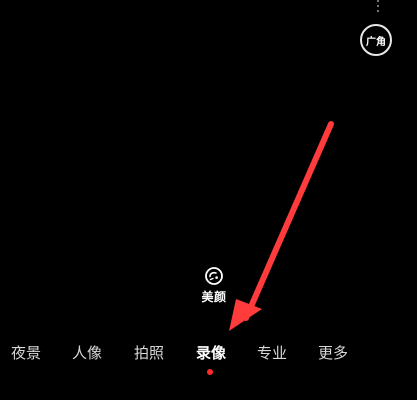  I want to click on mode-pro: 专业, so click(272, 352).